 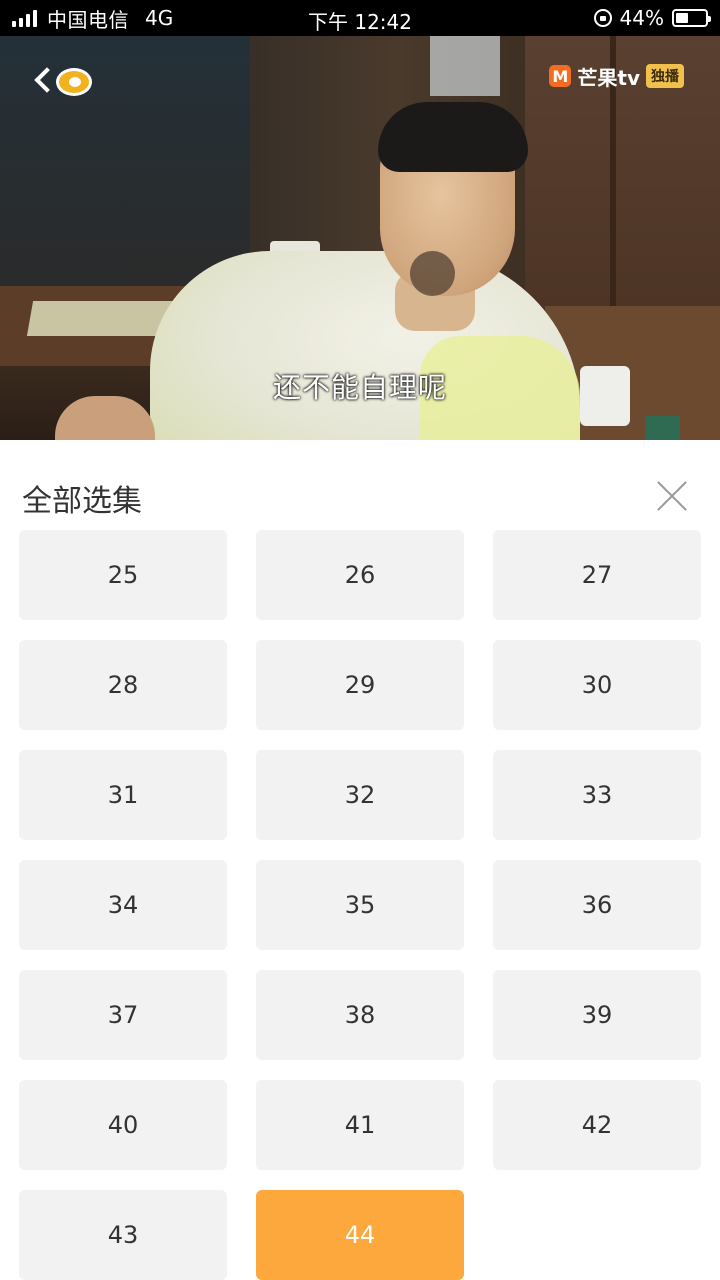 What do you see at coordinates (359, 387) in the screenshot?
I see `video-subtitle: 还不能自理呢` at bounding box center [359, 387].